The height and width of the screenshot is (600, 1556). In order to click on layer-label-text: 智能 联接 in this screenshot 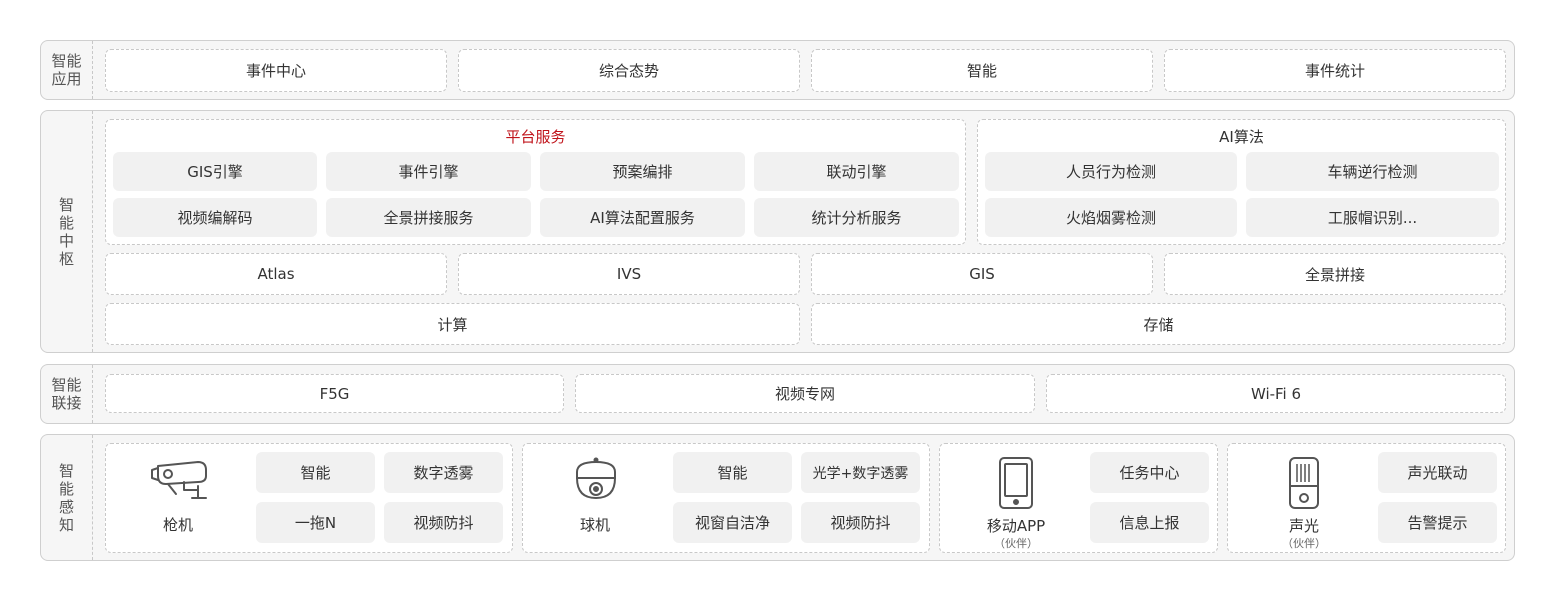, I will do `click(66, 394)`.